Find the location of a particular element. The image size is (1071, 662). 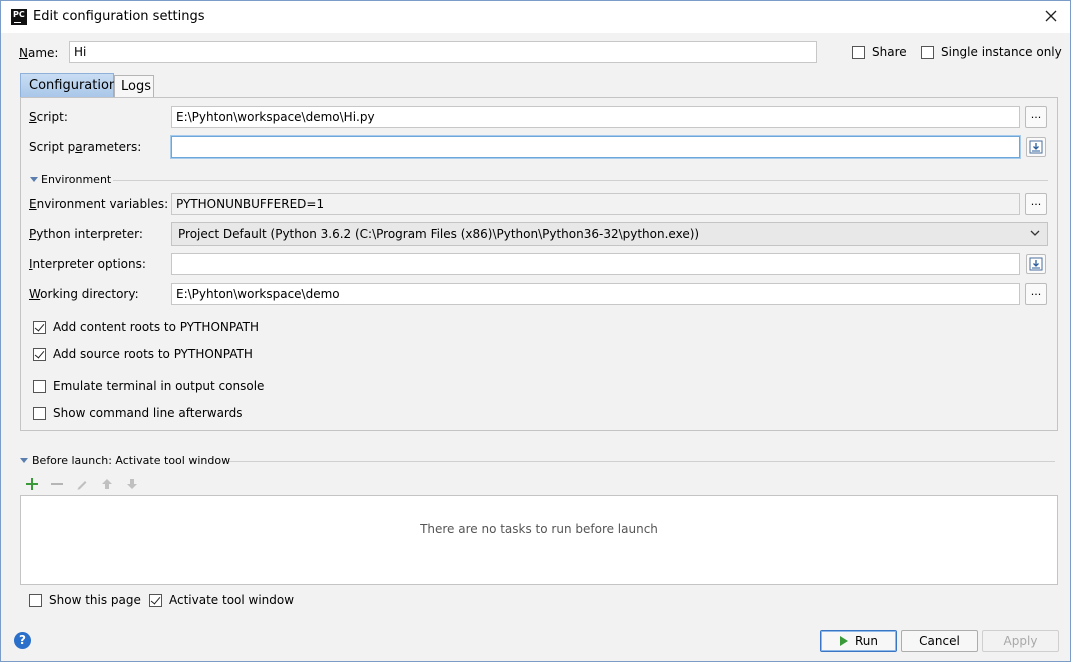

interp-options-expand-button is located at coordinates (1036, 264).